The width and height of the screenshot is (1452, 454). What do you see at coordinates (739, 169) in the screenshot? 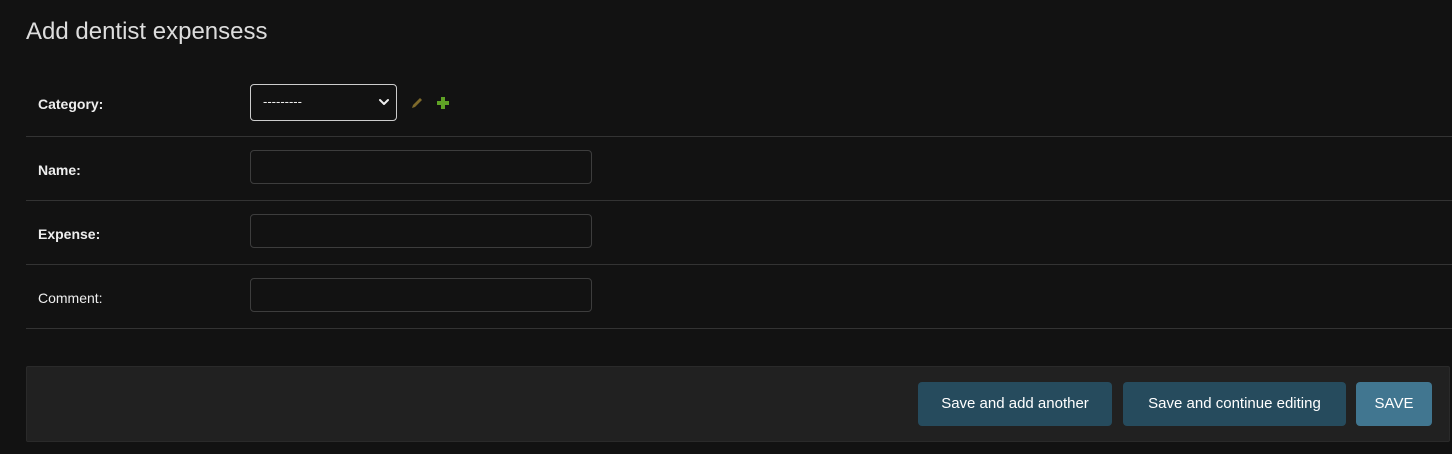
I see `form-row-name: Name:` at bounding box center [739, 169].